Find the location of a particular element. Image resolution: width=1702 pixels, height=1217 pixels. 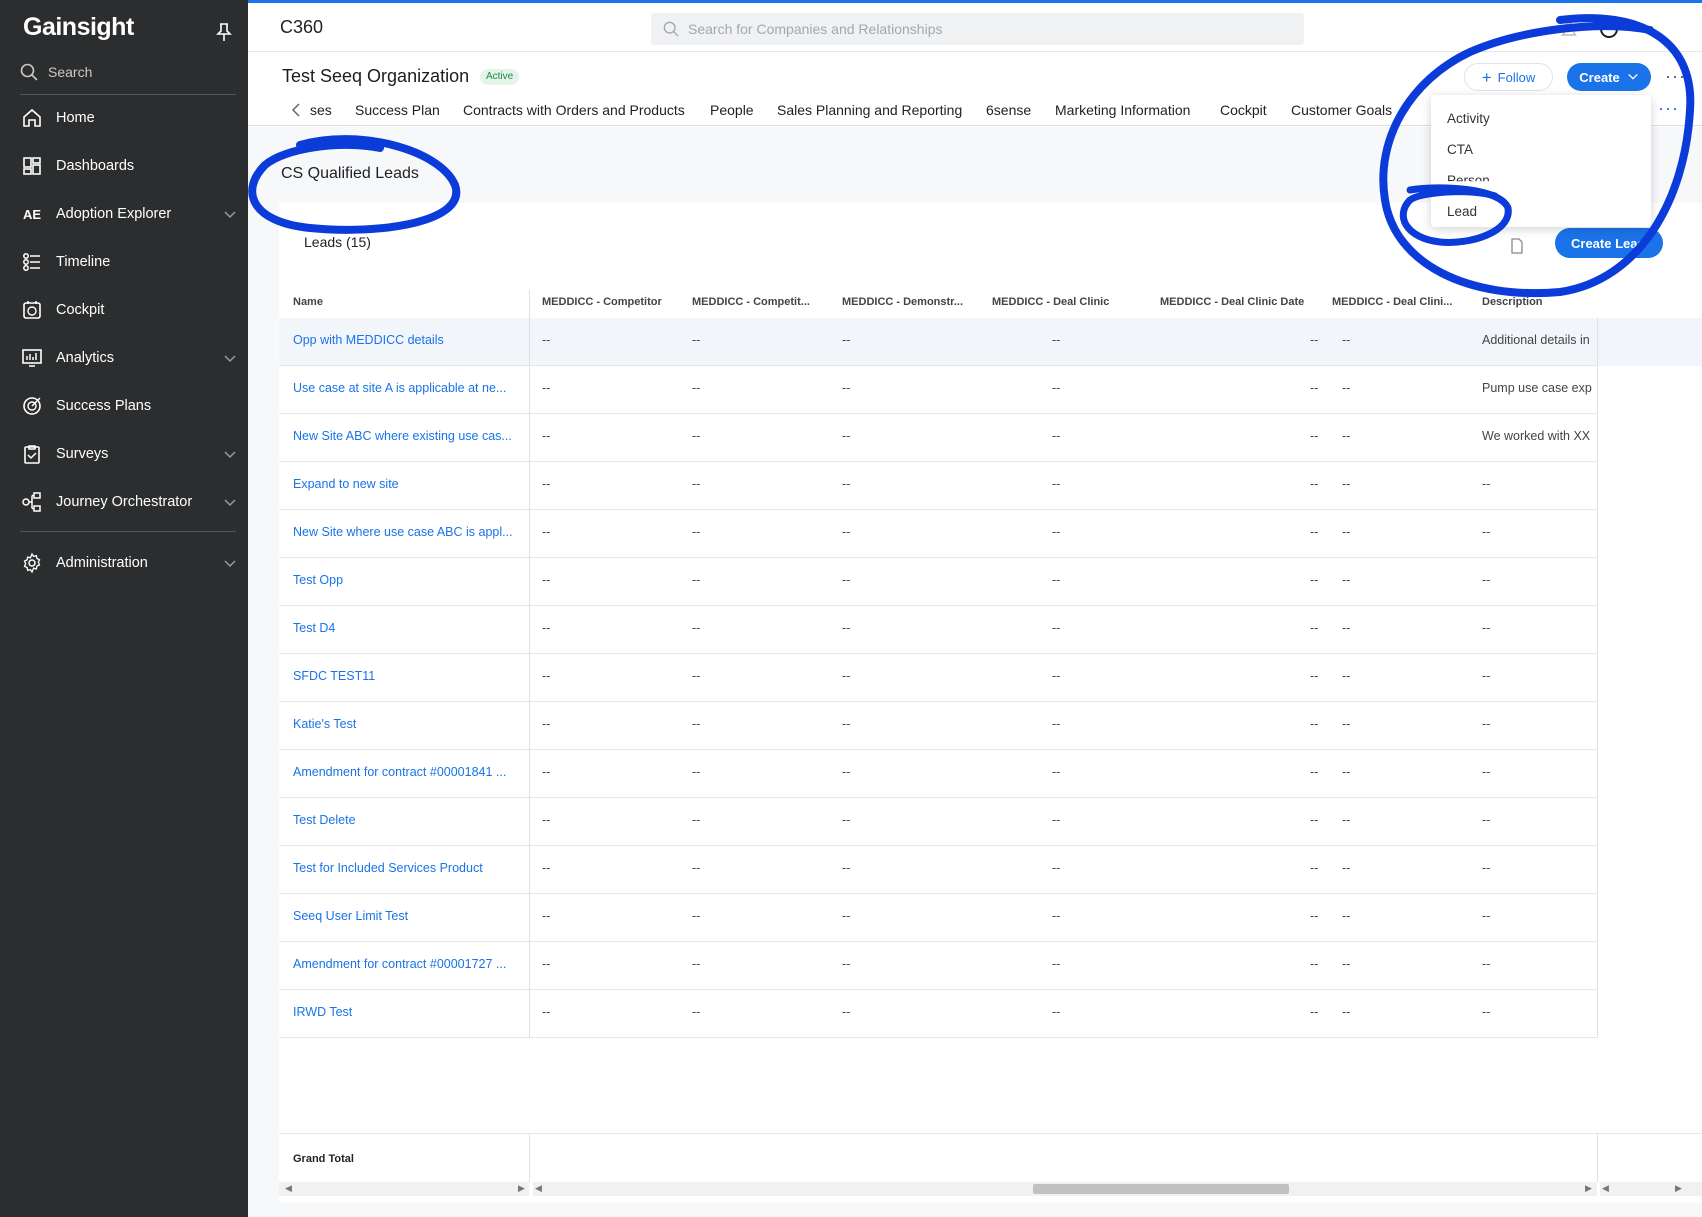

table-row: IRWD Test -- -- -- -- -- -- -- is located at coordinates (938, 1014).